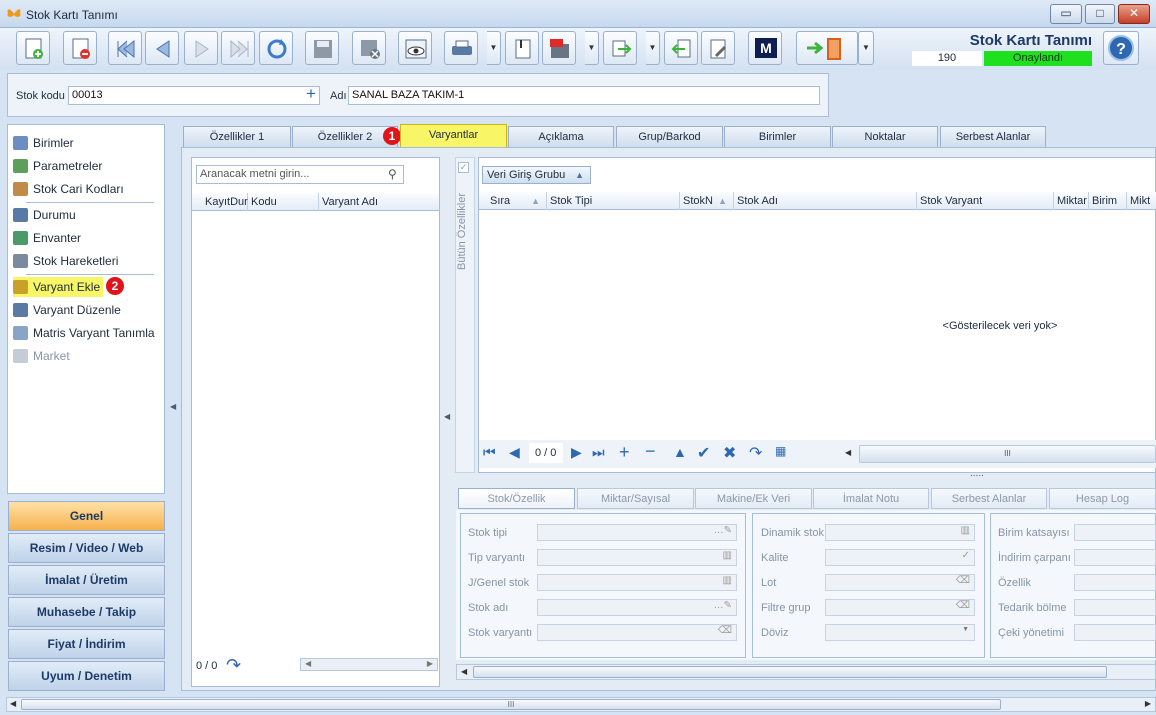 This screenshot has height=715, width=1156. What do you see at coordinates (58, 287) in the screenshot?
I see `nav-item-varyant-ekle: Varyant Ekle` at bounding box center [58, 287].